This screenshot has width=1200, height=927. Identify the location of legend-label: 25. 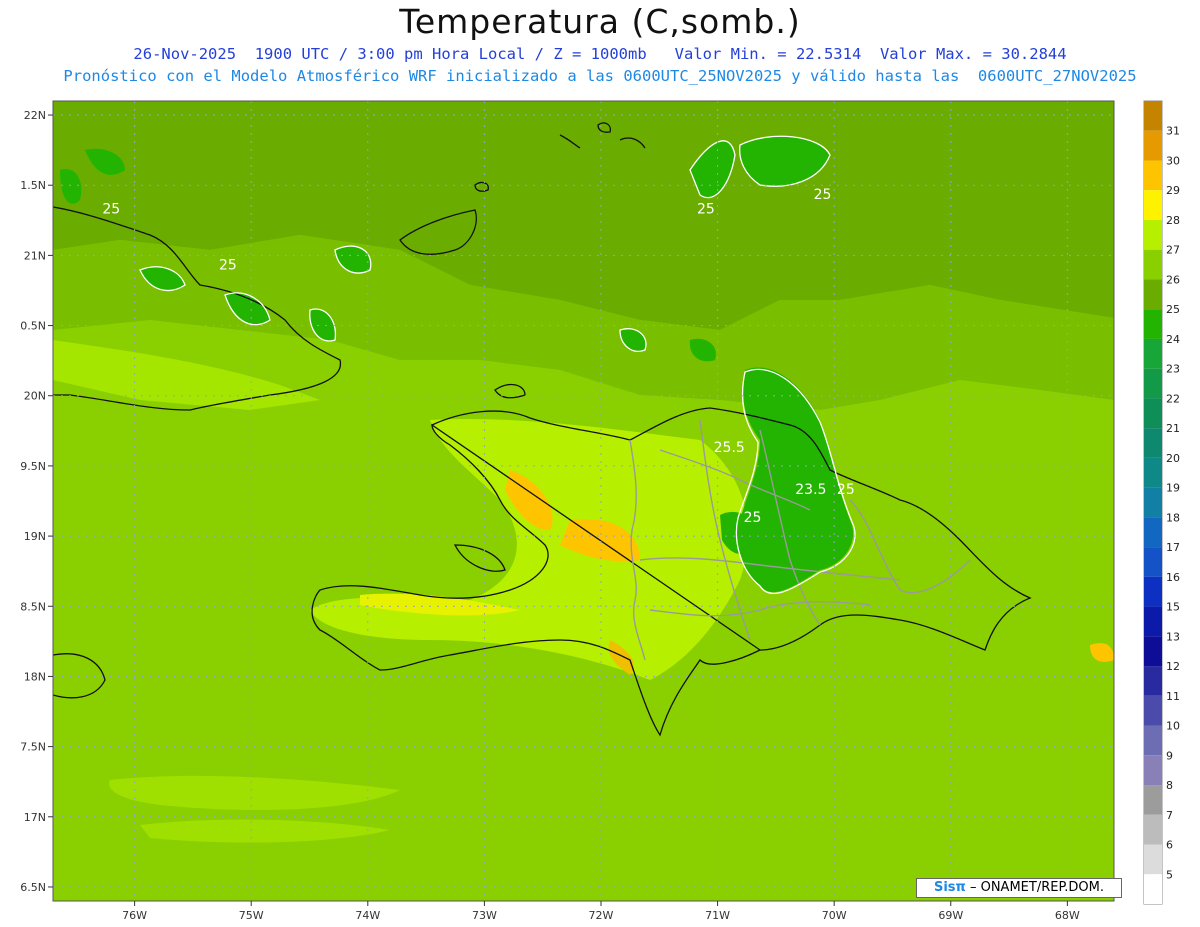
(1173, 309).